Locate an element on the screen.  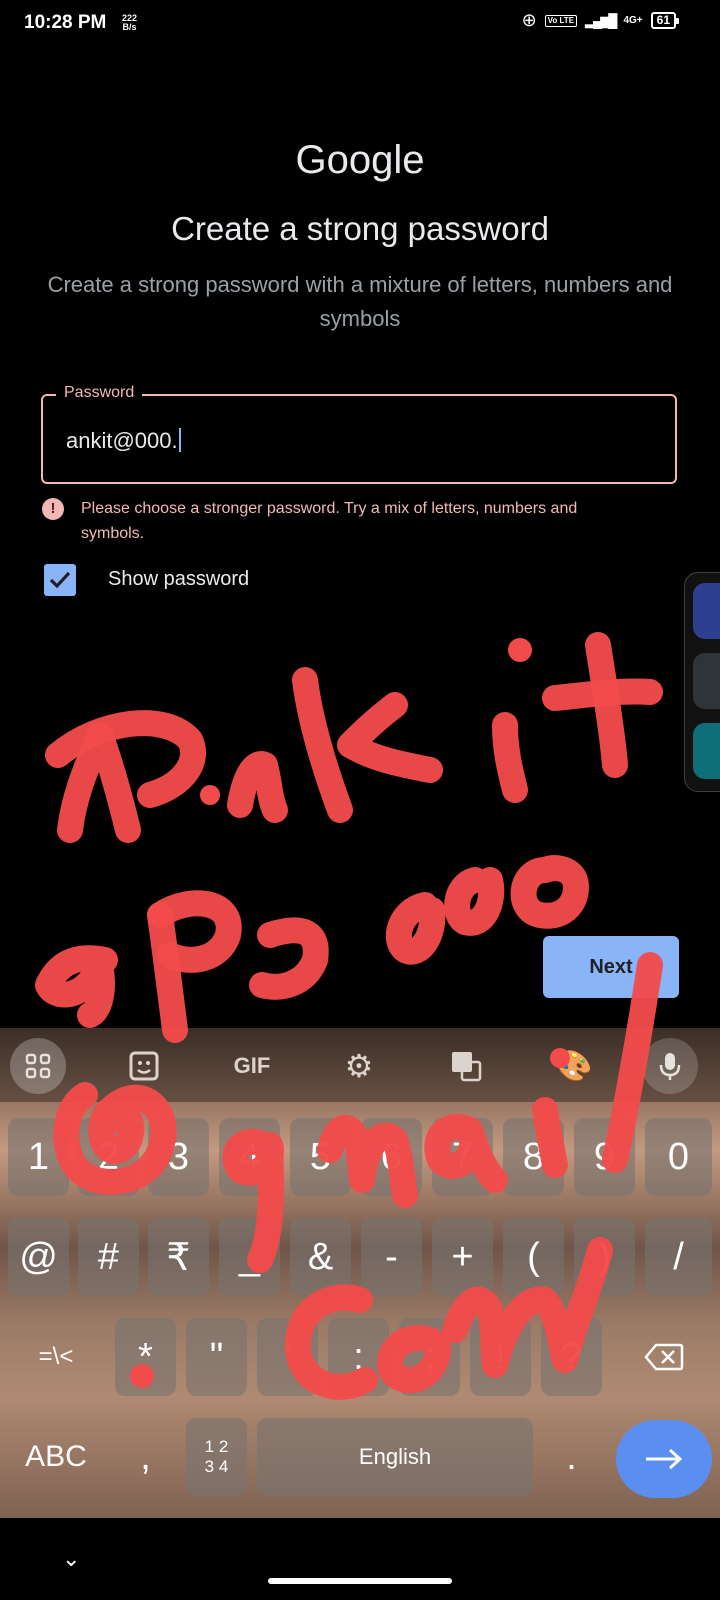
key-close-paren: ) is located at coordinates (604, 1257).